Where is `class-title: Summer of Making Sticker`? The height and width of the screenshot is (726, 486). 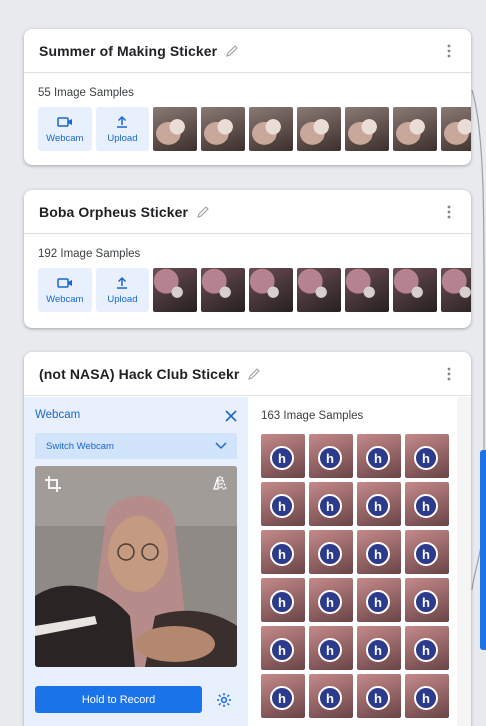 class-title: Summer of Making Sticker is located at coordinates (128, 51).